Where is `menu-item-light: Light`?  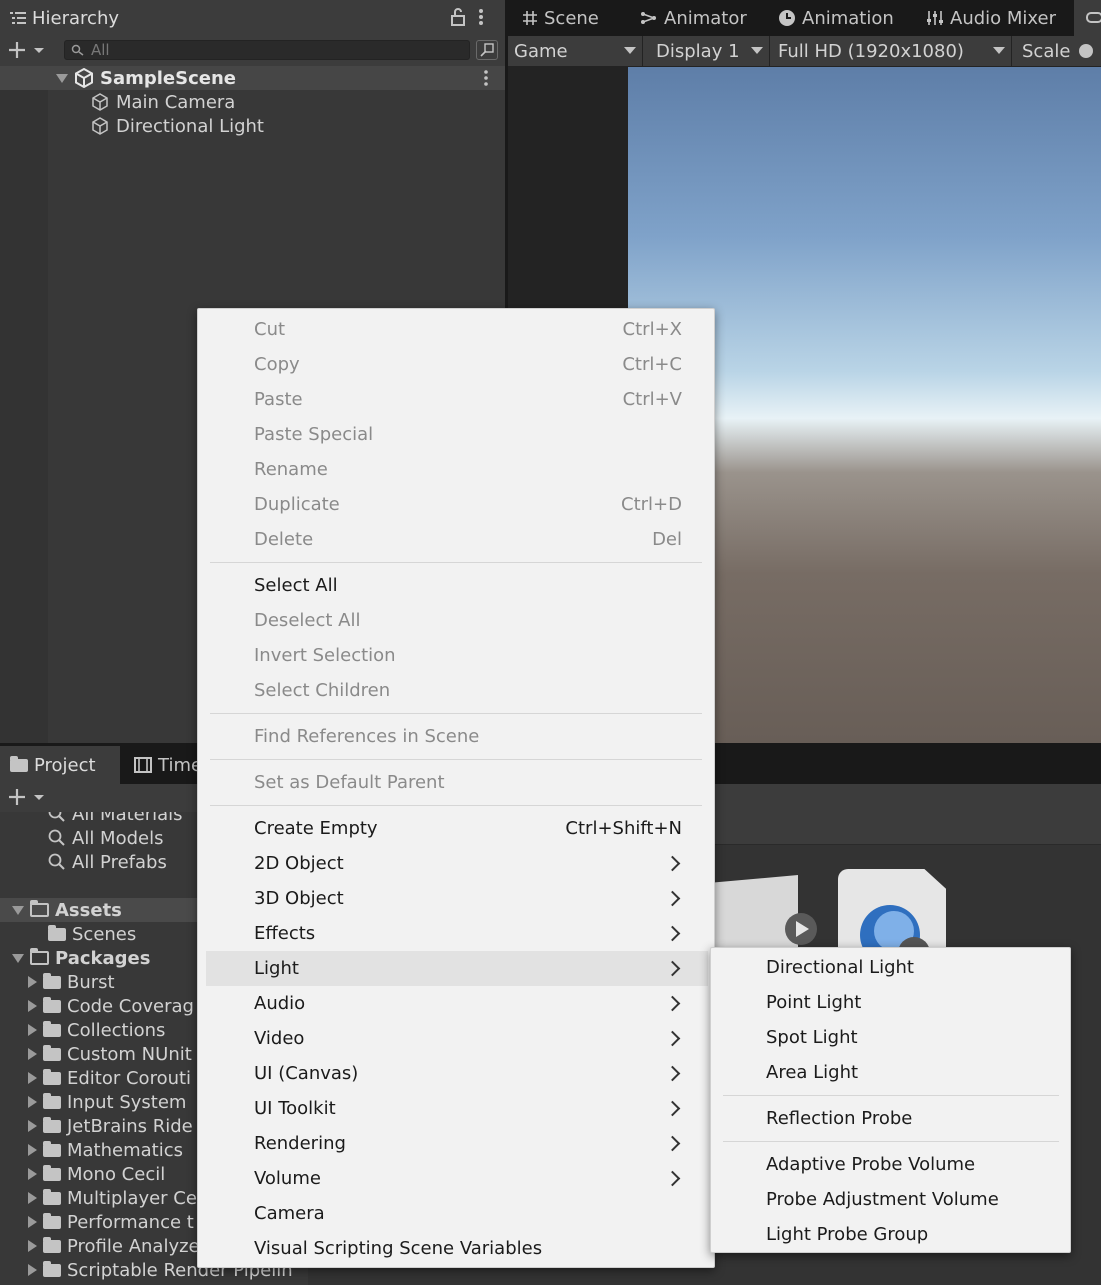 menu-item-light: Light is located at coordinates (457, 968).